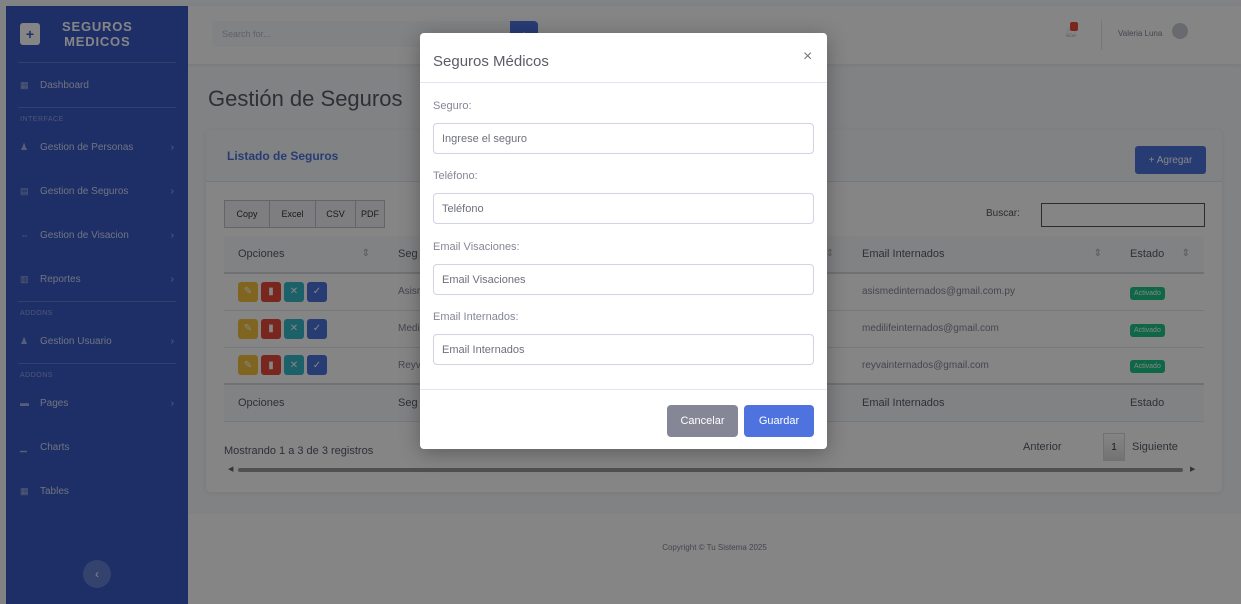 Image resolution: width=1241 pixels, height=604 pixels. What do you see at coordinates (452, 106) in the screenshot?
I see `seguro-label: Seguro:` at bounding box center [452, 106].